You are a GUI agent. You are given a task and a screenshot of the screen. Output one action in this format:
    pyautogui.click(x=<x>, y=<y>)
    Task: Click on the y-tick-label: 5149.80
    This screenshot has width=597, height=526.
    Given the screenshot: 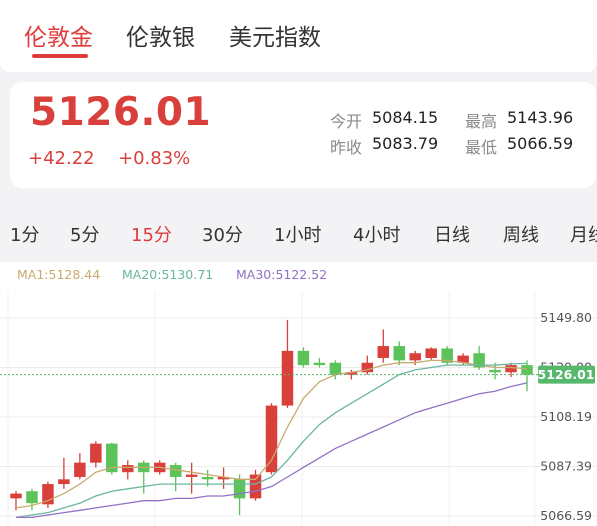 What is the action you would take?
    pyautogui.click(x=566, y=317)
    